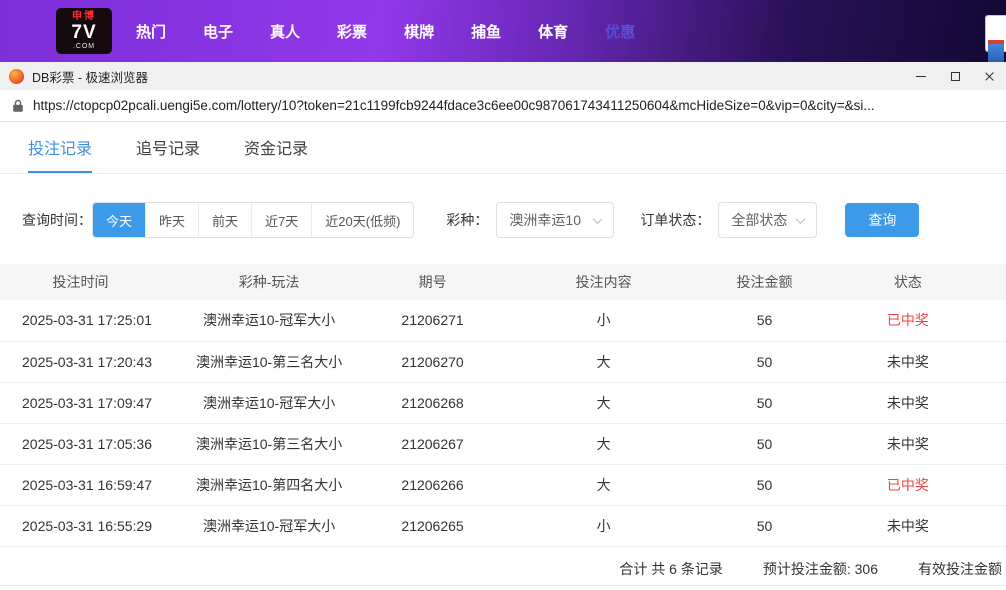 This screenshot has height=590, width=1006. Describe the element at coordinates (80, 282) in the screenshot. I see `col-header-bet-time: 投注时间` at that location.